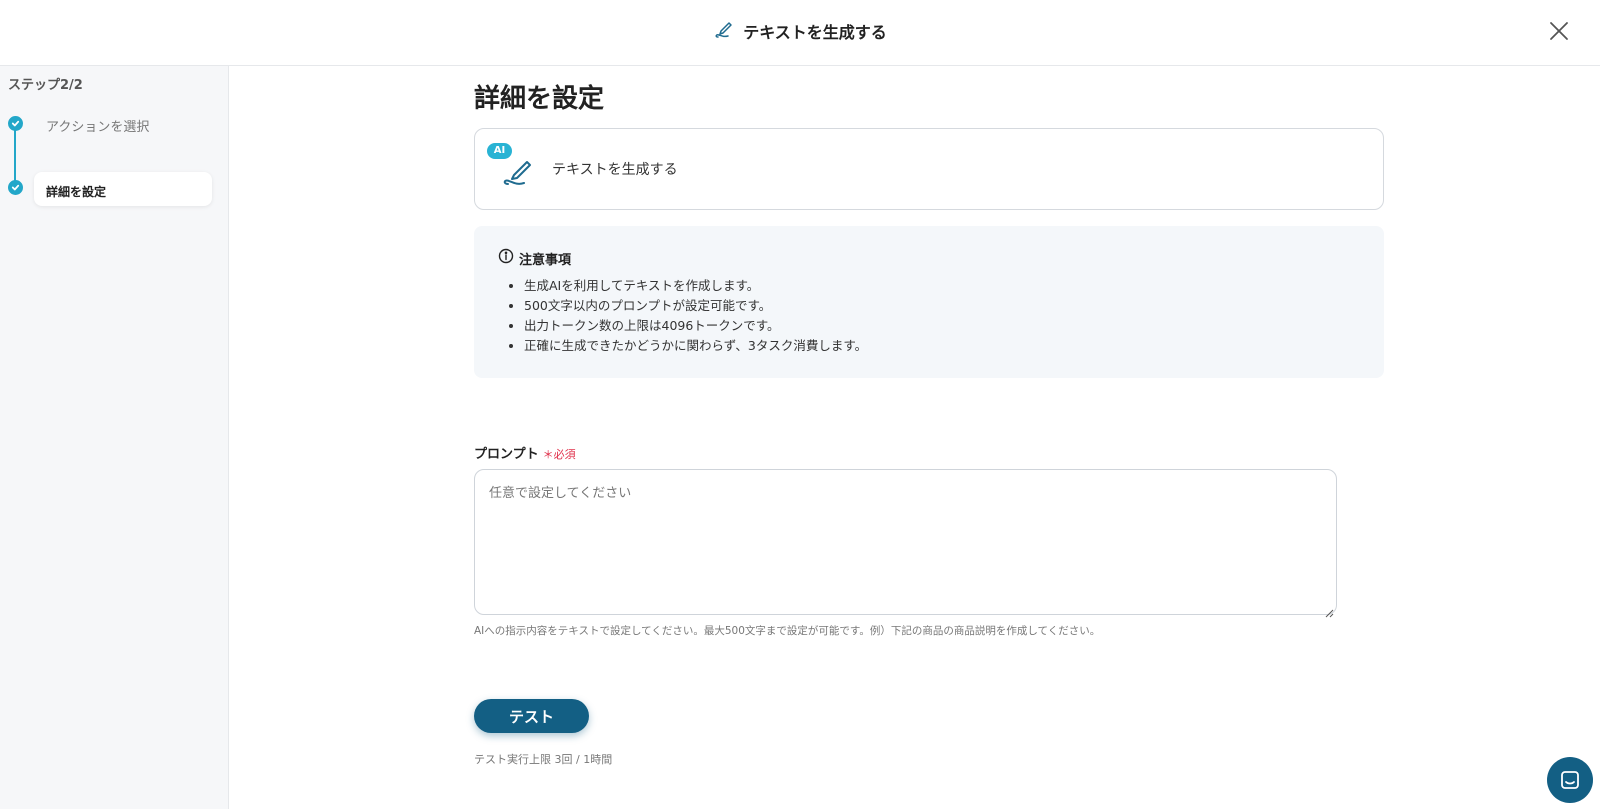 The image size is (1600, 809). What do you see at coordinates (506, 454) in the screenshot?
I see `prompt-label: プロンプト` at bounding box center [506, 454].